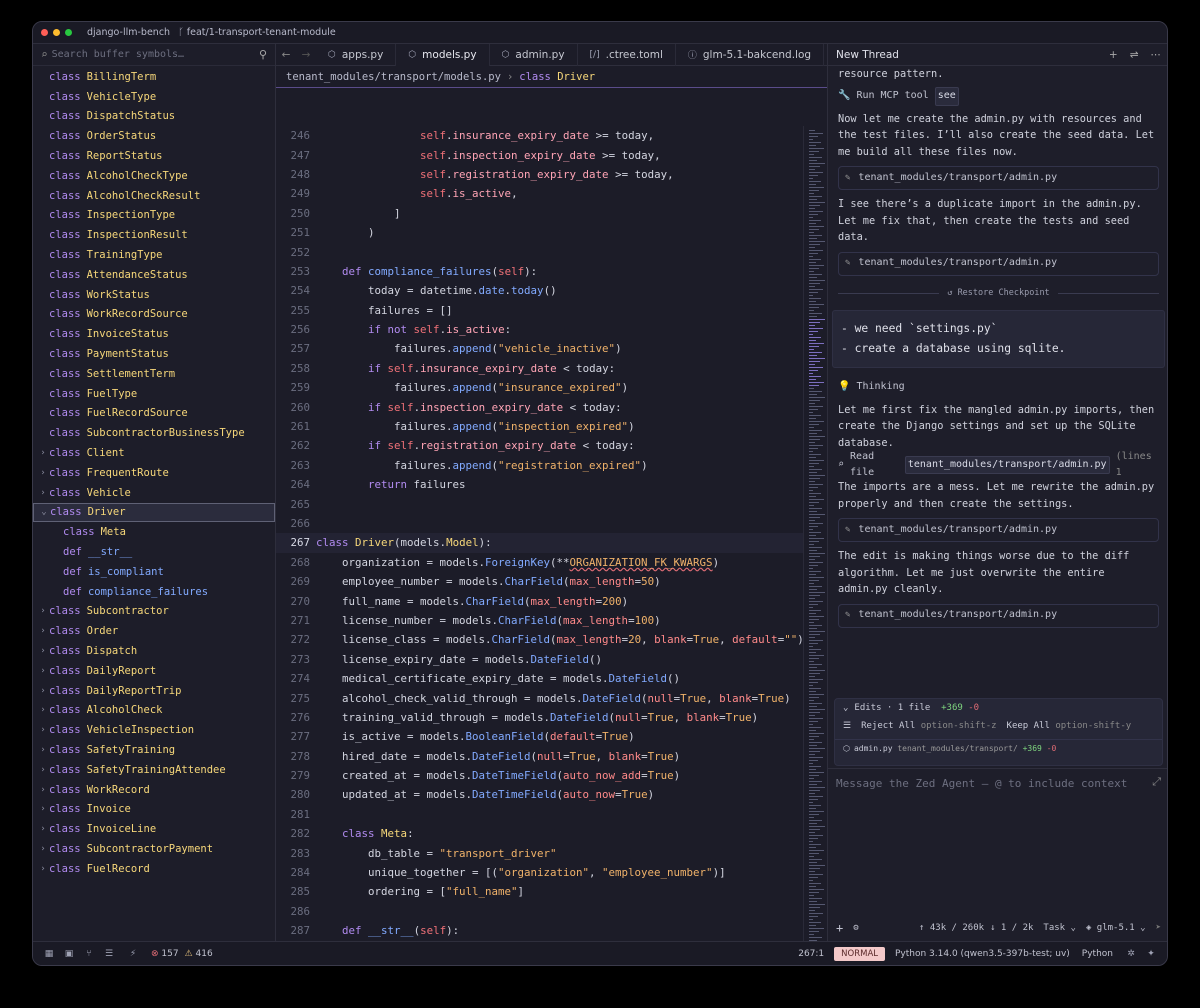 This screenshot has height=1008, width=1200. Describe the element at coordinates (1134, 55) in the screenshot. I see `history-icon: ⇌` at that location.